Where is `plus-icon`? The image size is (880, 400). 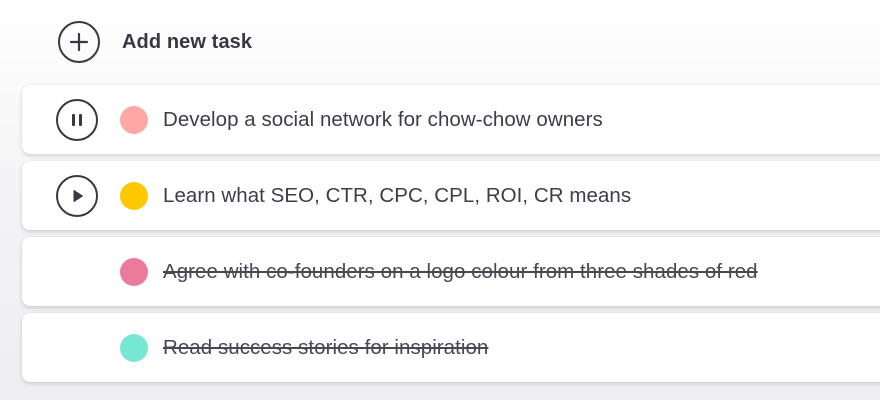 plus-icon is located at coordinates (79, 42).